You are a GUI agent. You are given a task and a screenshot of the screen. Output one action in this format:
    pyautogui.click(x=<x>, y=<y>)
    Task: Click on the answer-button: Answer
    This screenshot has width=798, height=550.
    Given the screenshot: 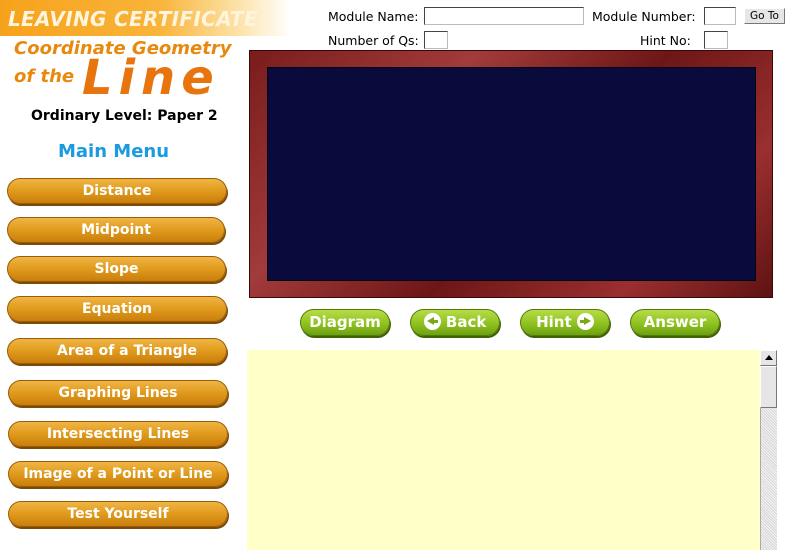 What is the action you would take?
    pyautogui.click(x=675, y=322)
    